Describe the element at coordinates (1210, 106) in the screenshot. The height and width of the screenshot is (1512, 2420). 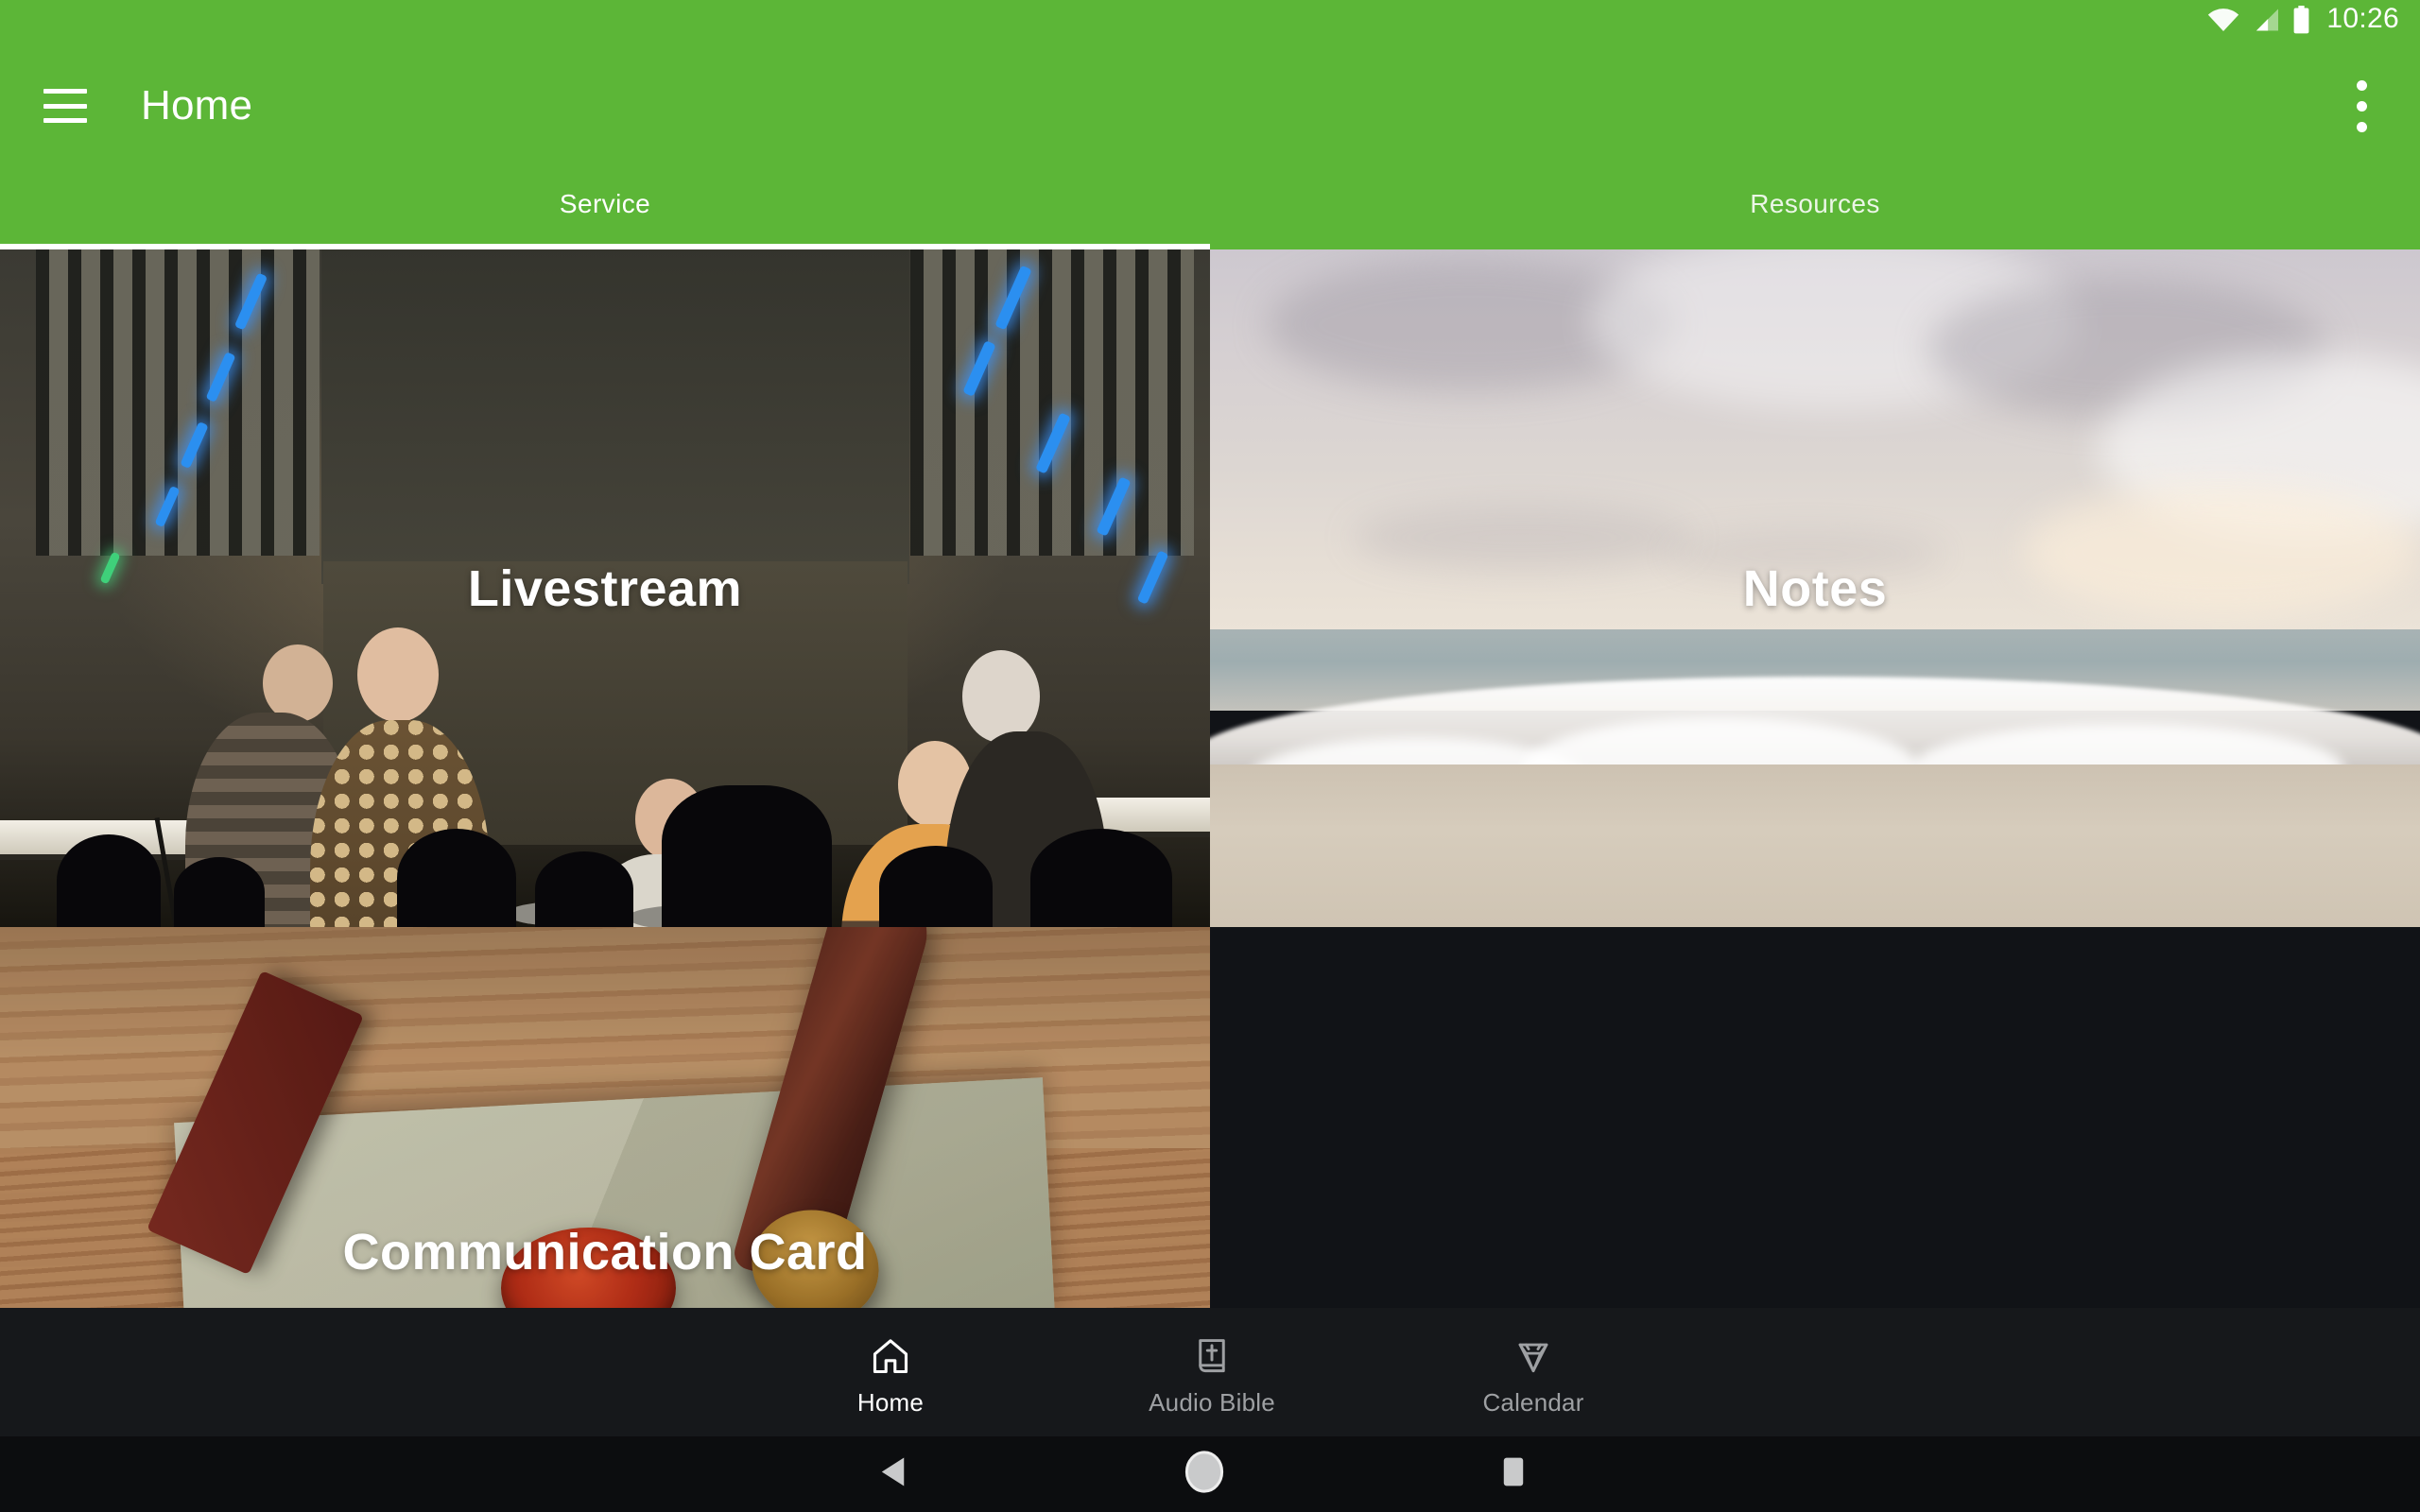
I see `app-bar: Home` at that location.